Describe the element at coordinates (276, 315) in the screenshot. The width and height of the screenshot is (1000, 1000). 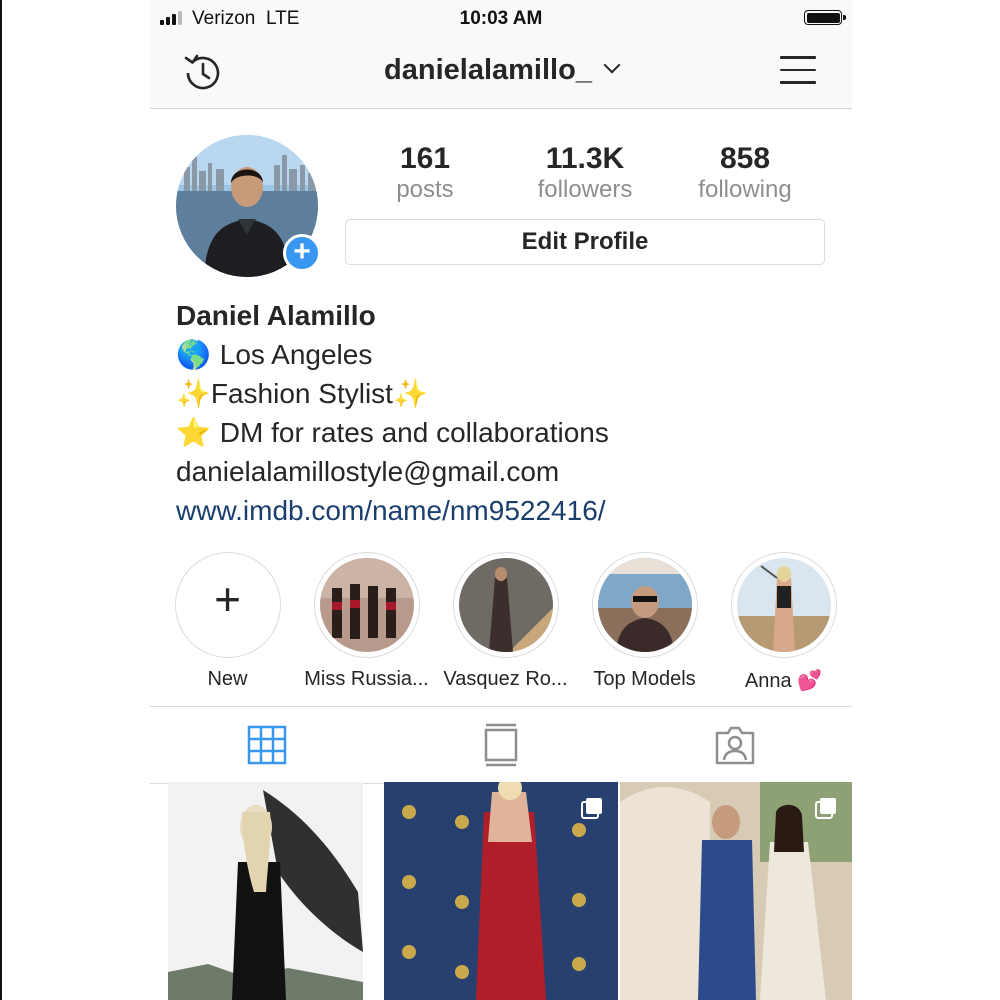
I see `display-name: Daniel Alamillo` at that location.